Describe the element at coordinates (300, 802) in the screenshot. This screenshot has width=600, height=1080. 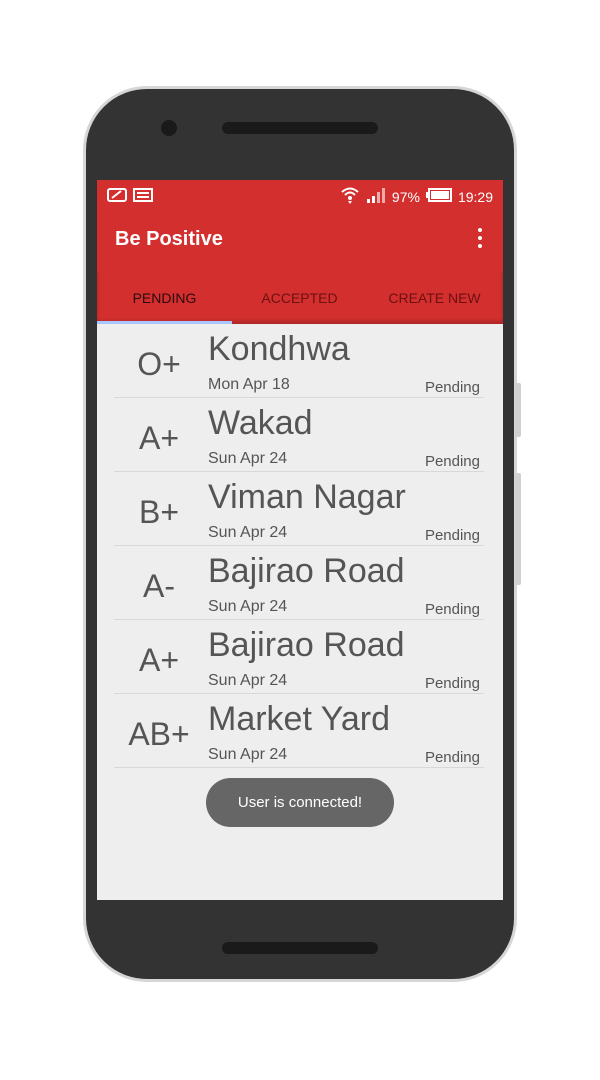
I see `toast-message: User is connected!` at that location.